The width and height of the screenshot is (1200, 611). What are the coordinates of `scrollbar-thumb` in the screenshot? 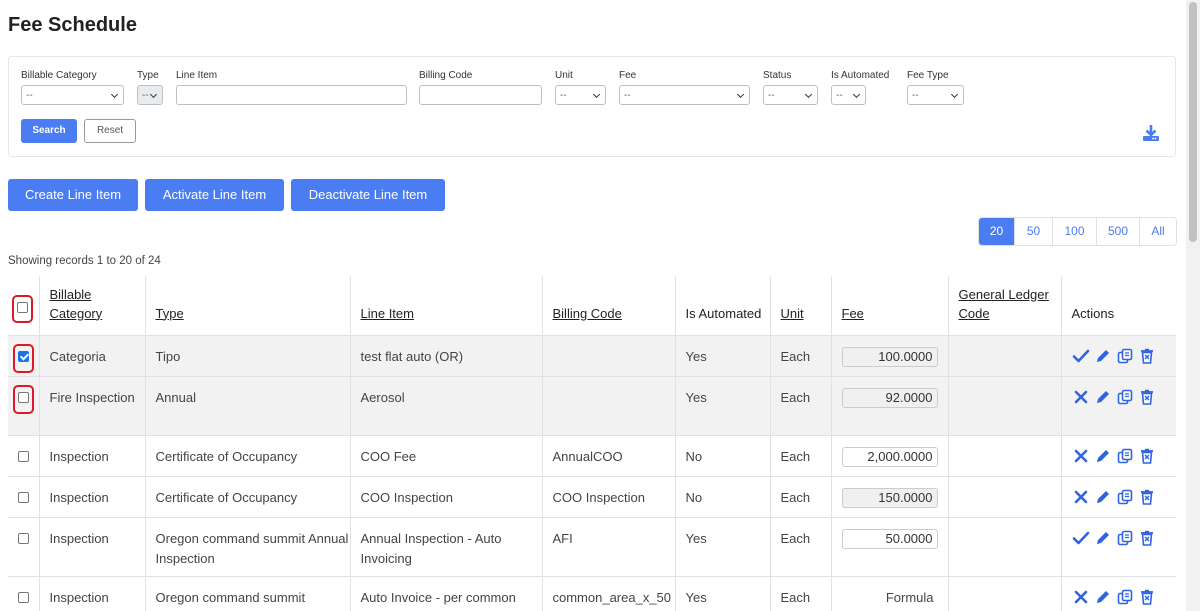 It's located at (1193, 122).